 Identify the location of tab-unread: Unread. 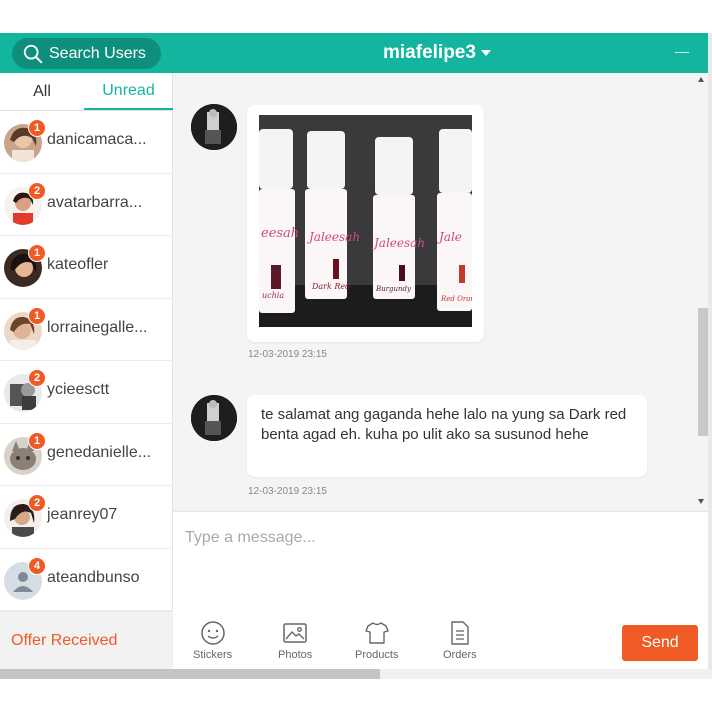
(128, 91).